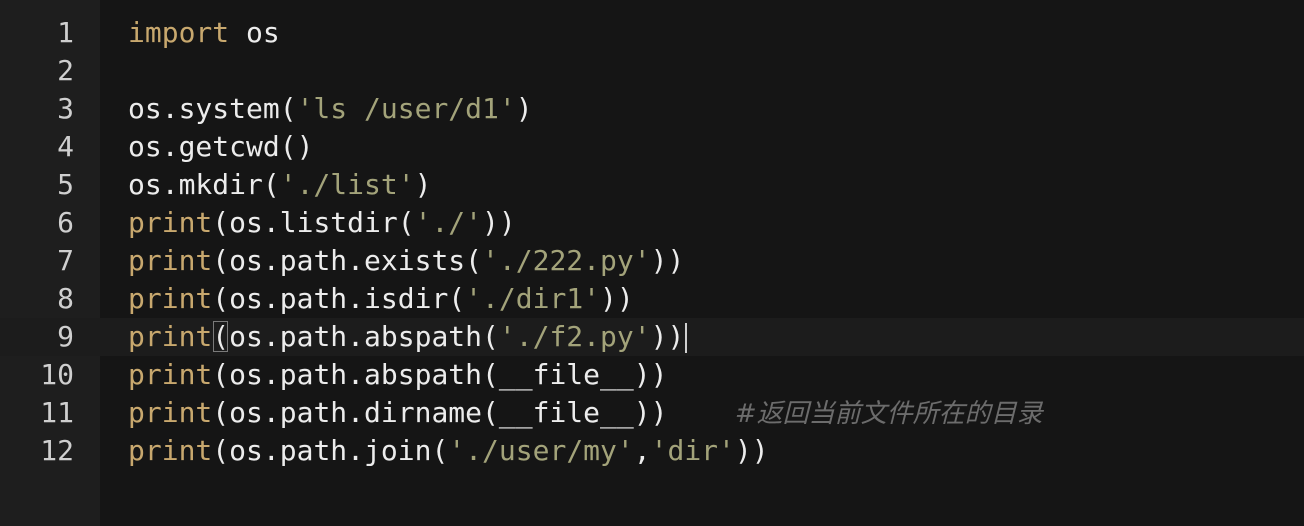 The image size is (1304, 526). Describe the element at coordinates (57, 412) in the screenshot. I see `line-number: 11` at that location.